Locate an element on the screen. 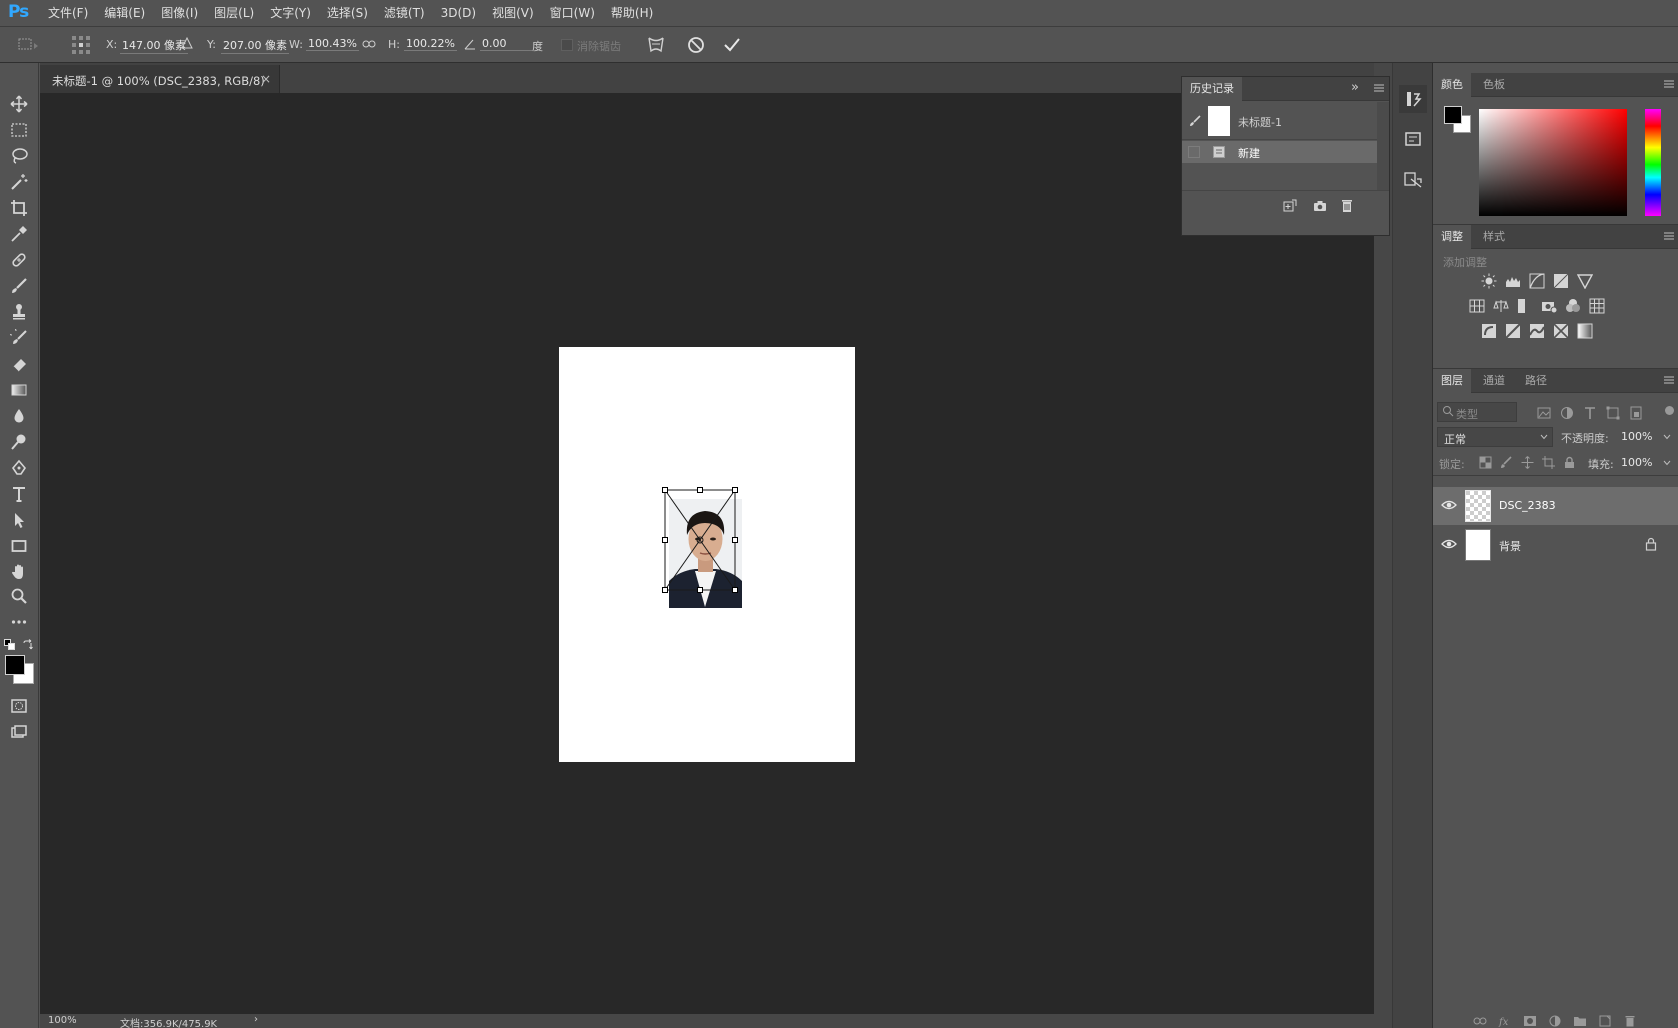  antialias-checkbox is located at coordinates (567, 45).